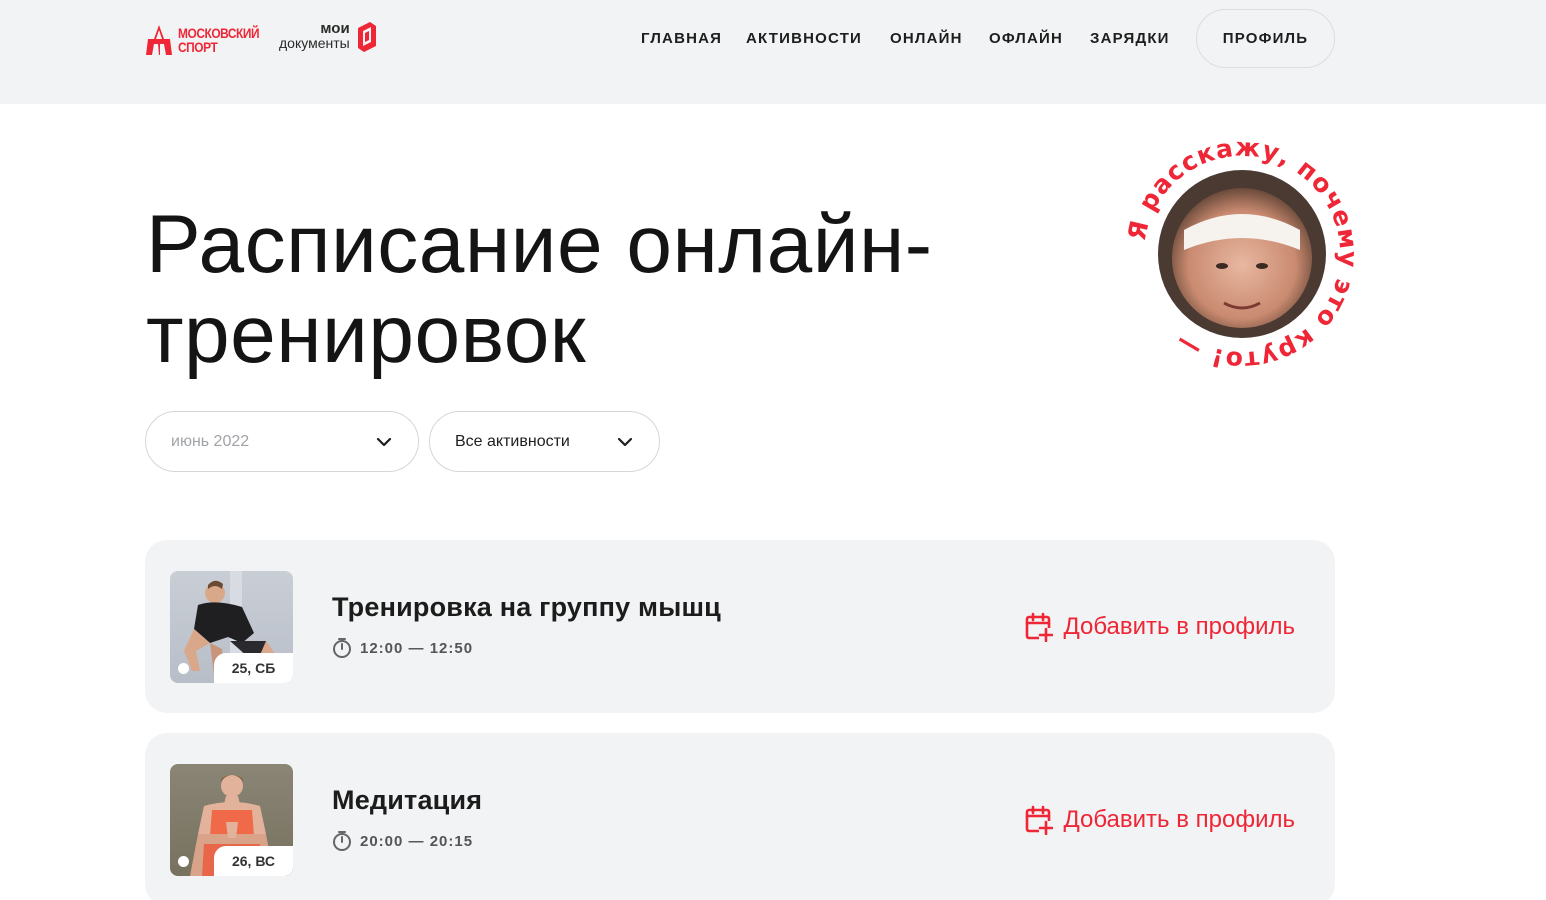 Image resolution: width=1546 pixels, height=900 pixels. What do you see at coordinates (926, 38) in the screenshot?
I see `nav-item-online: ОНЛАЙН` at bounding box center [926, 38].